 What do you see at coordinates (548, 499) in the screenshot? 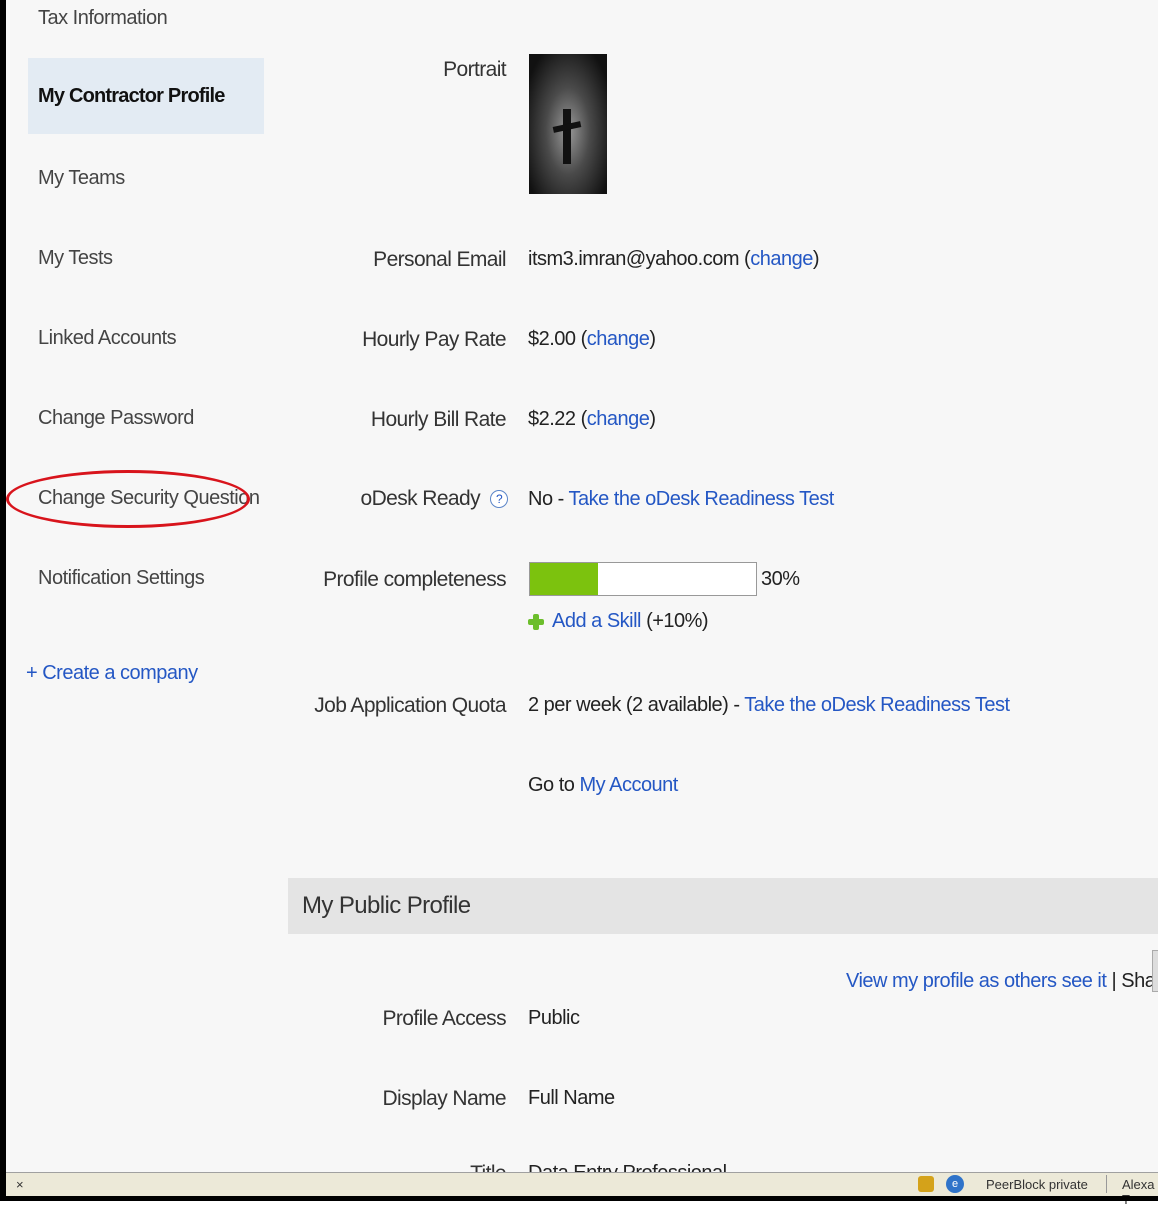
I see `ready-status: No -` at bounding box center [548, 499].